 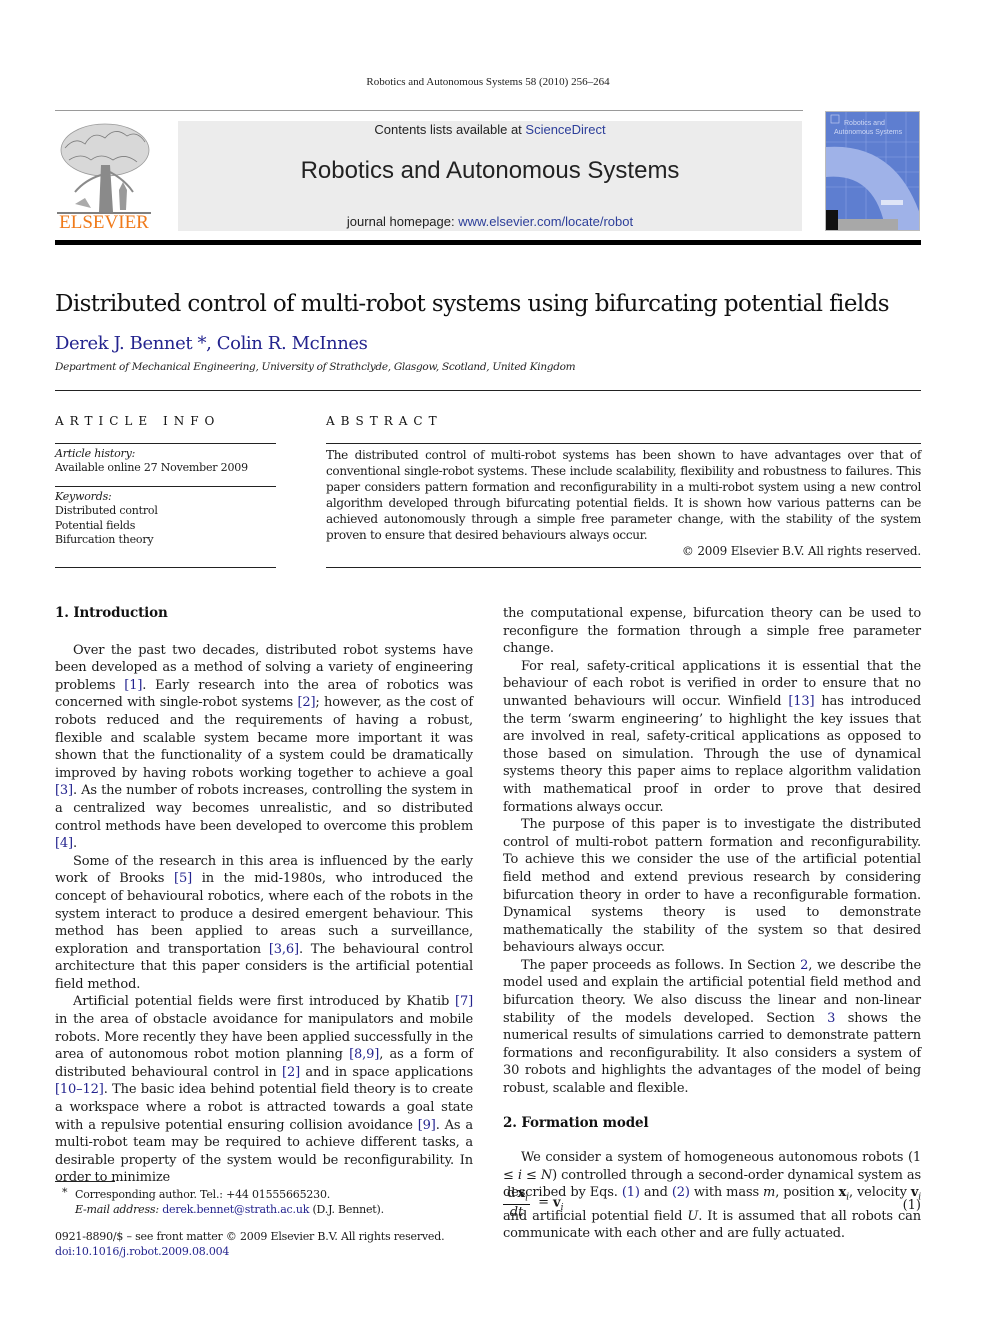 I want to click on citation-link: [3], so click(x=64, y=790).